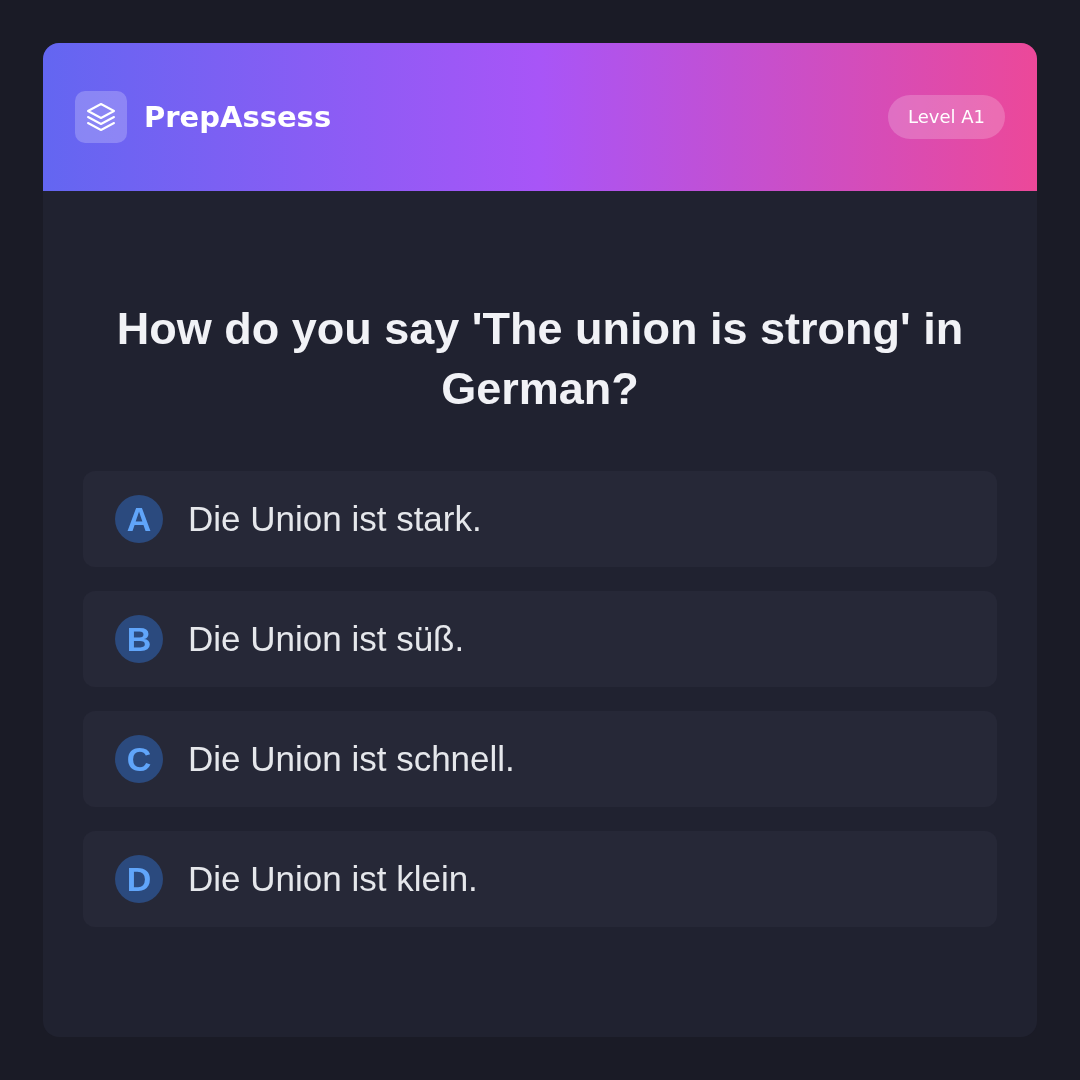  What do you see at coordinates (540, 519) in the screenshot?
I see `answer-option: A Die Union ist stark.` at bounding box center [540, 519].